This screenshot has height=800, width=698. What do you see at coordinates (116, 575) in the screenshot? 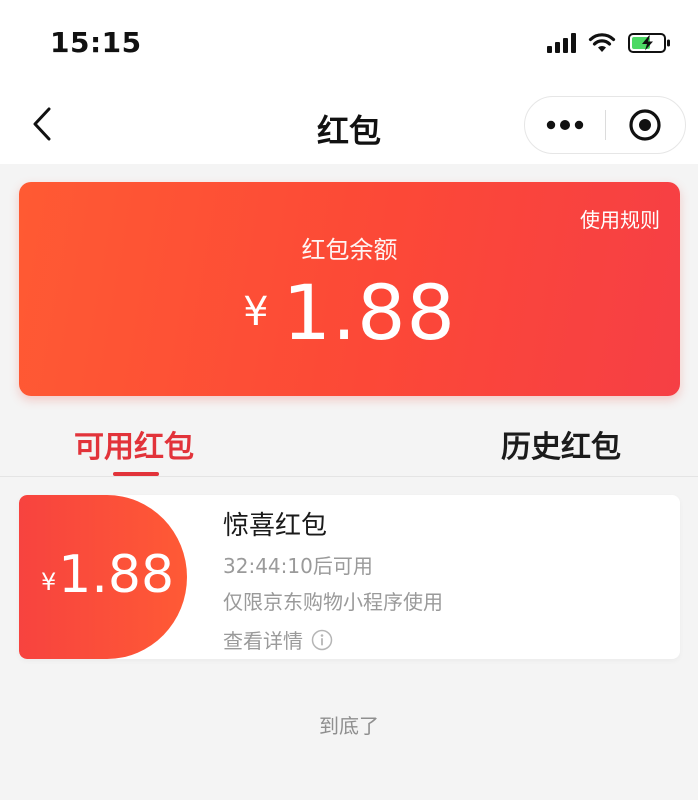
I see `coupon-value: 1.88` at bounding box center [116, 575].